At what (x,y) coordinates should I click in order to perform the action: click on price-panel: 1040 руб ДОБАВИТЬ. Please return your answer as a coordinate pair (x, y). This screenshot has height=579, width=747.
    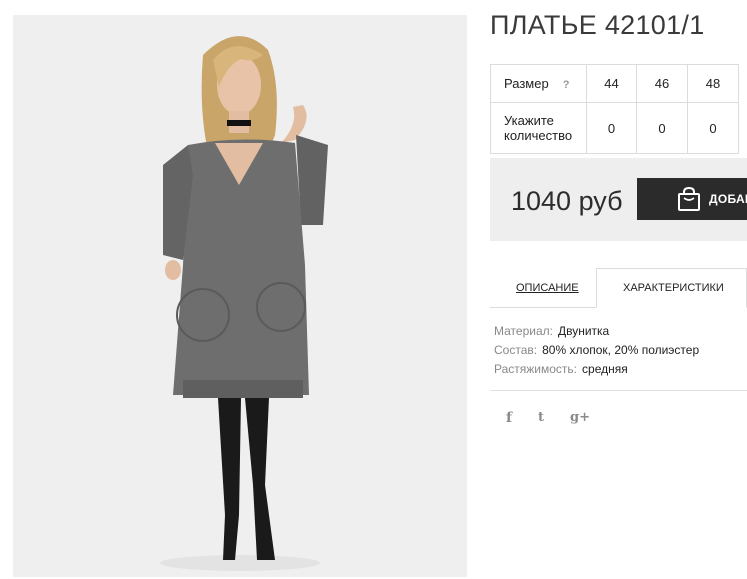
    Looking at the image, I should click on (618, 199).